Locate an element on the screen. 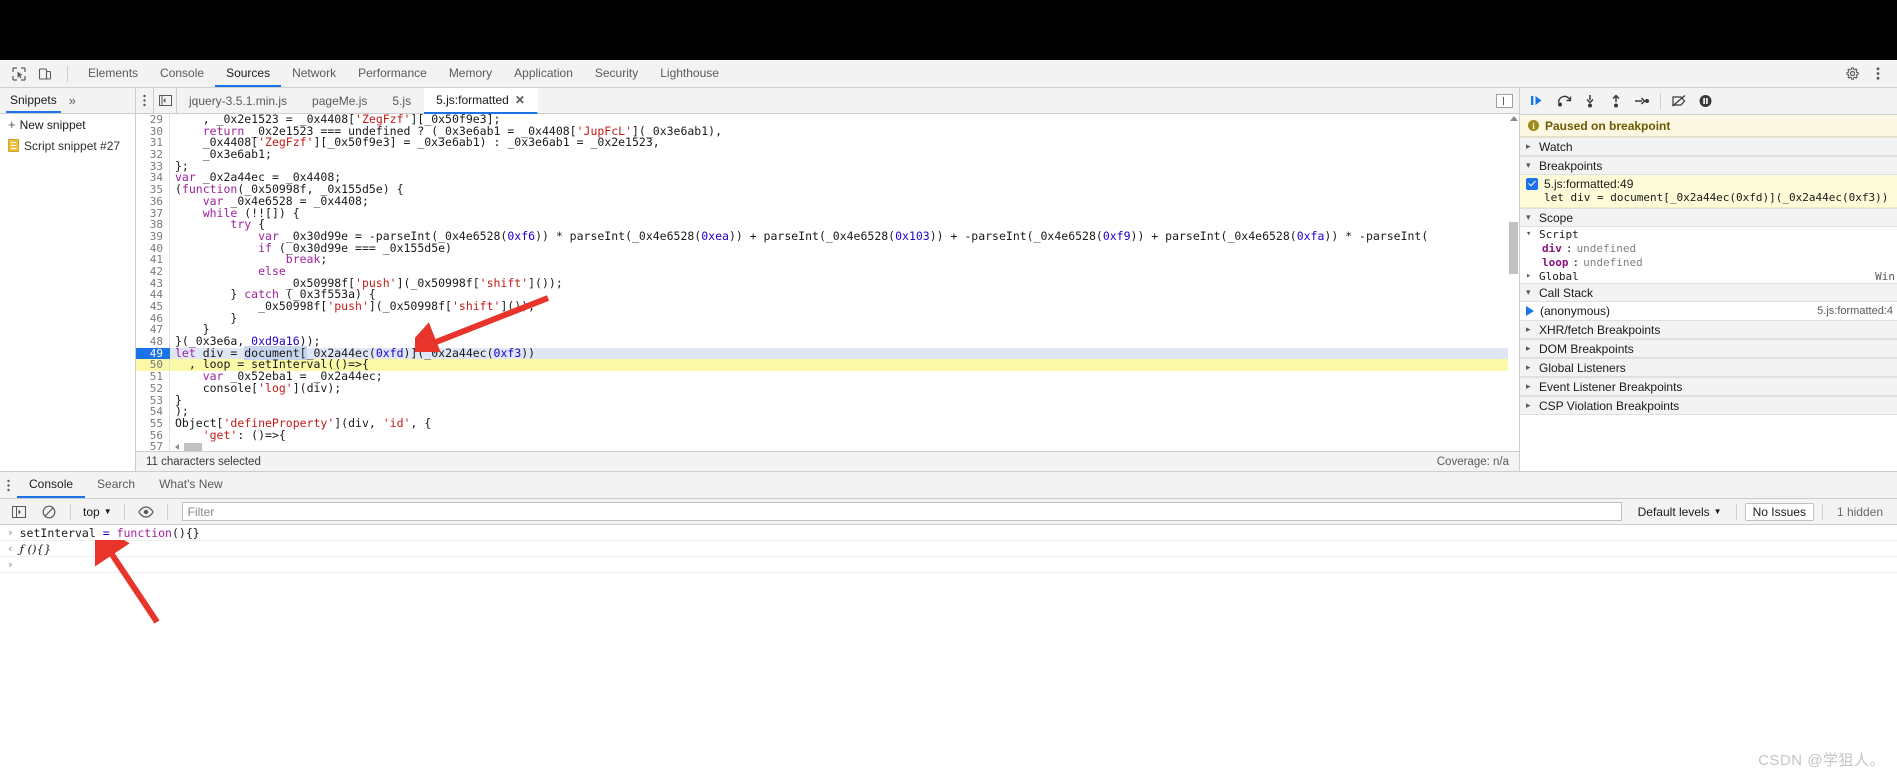  device-toolbar-icon is located at coordinates (45, 74).